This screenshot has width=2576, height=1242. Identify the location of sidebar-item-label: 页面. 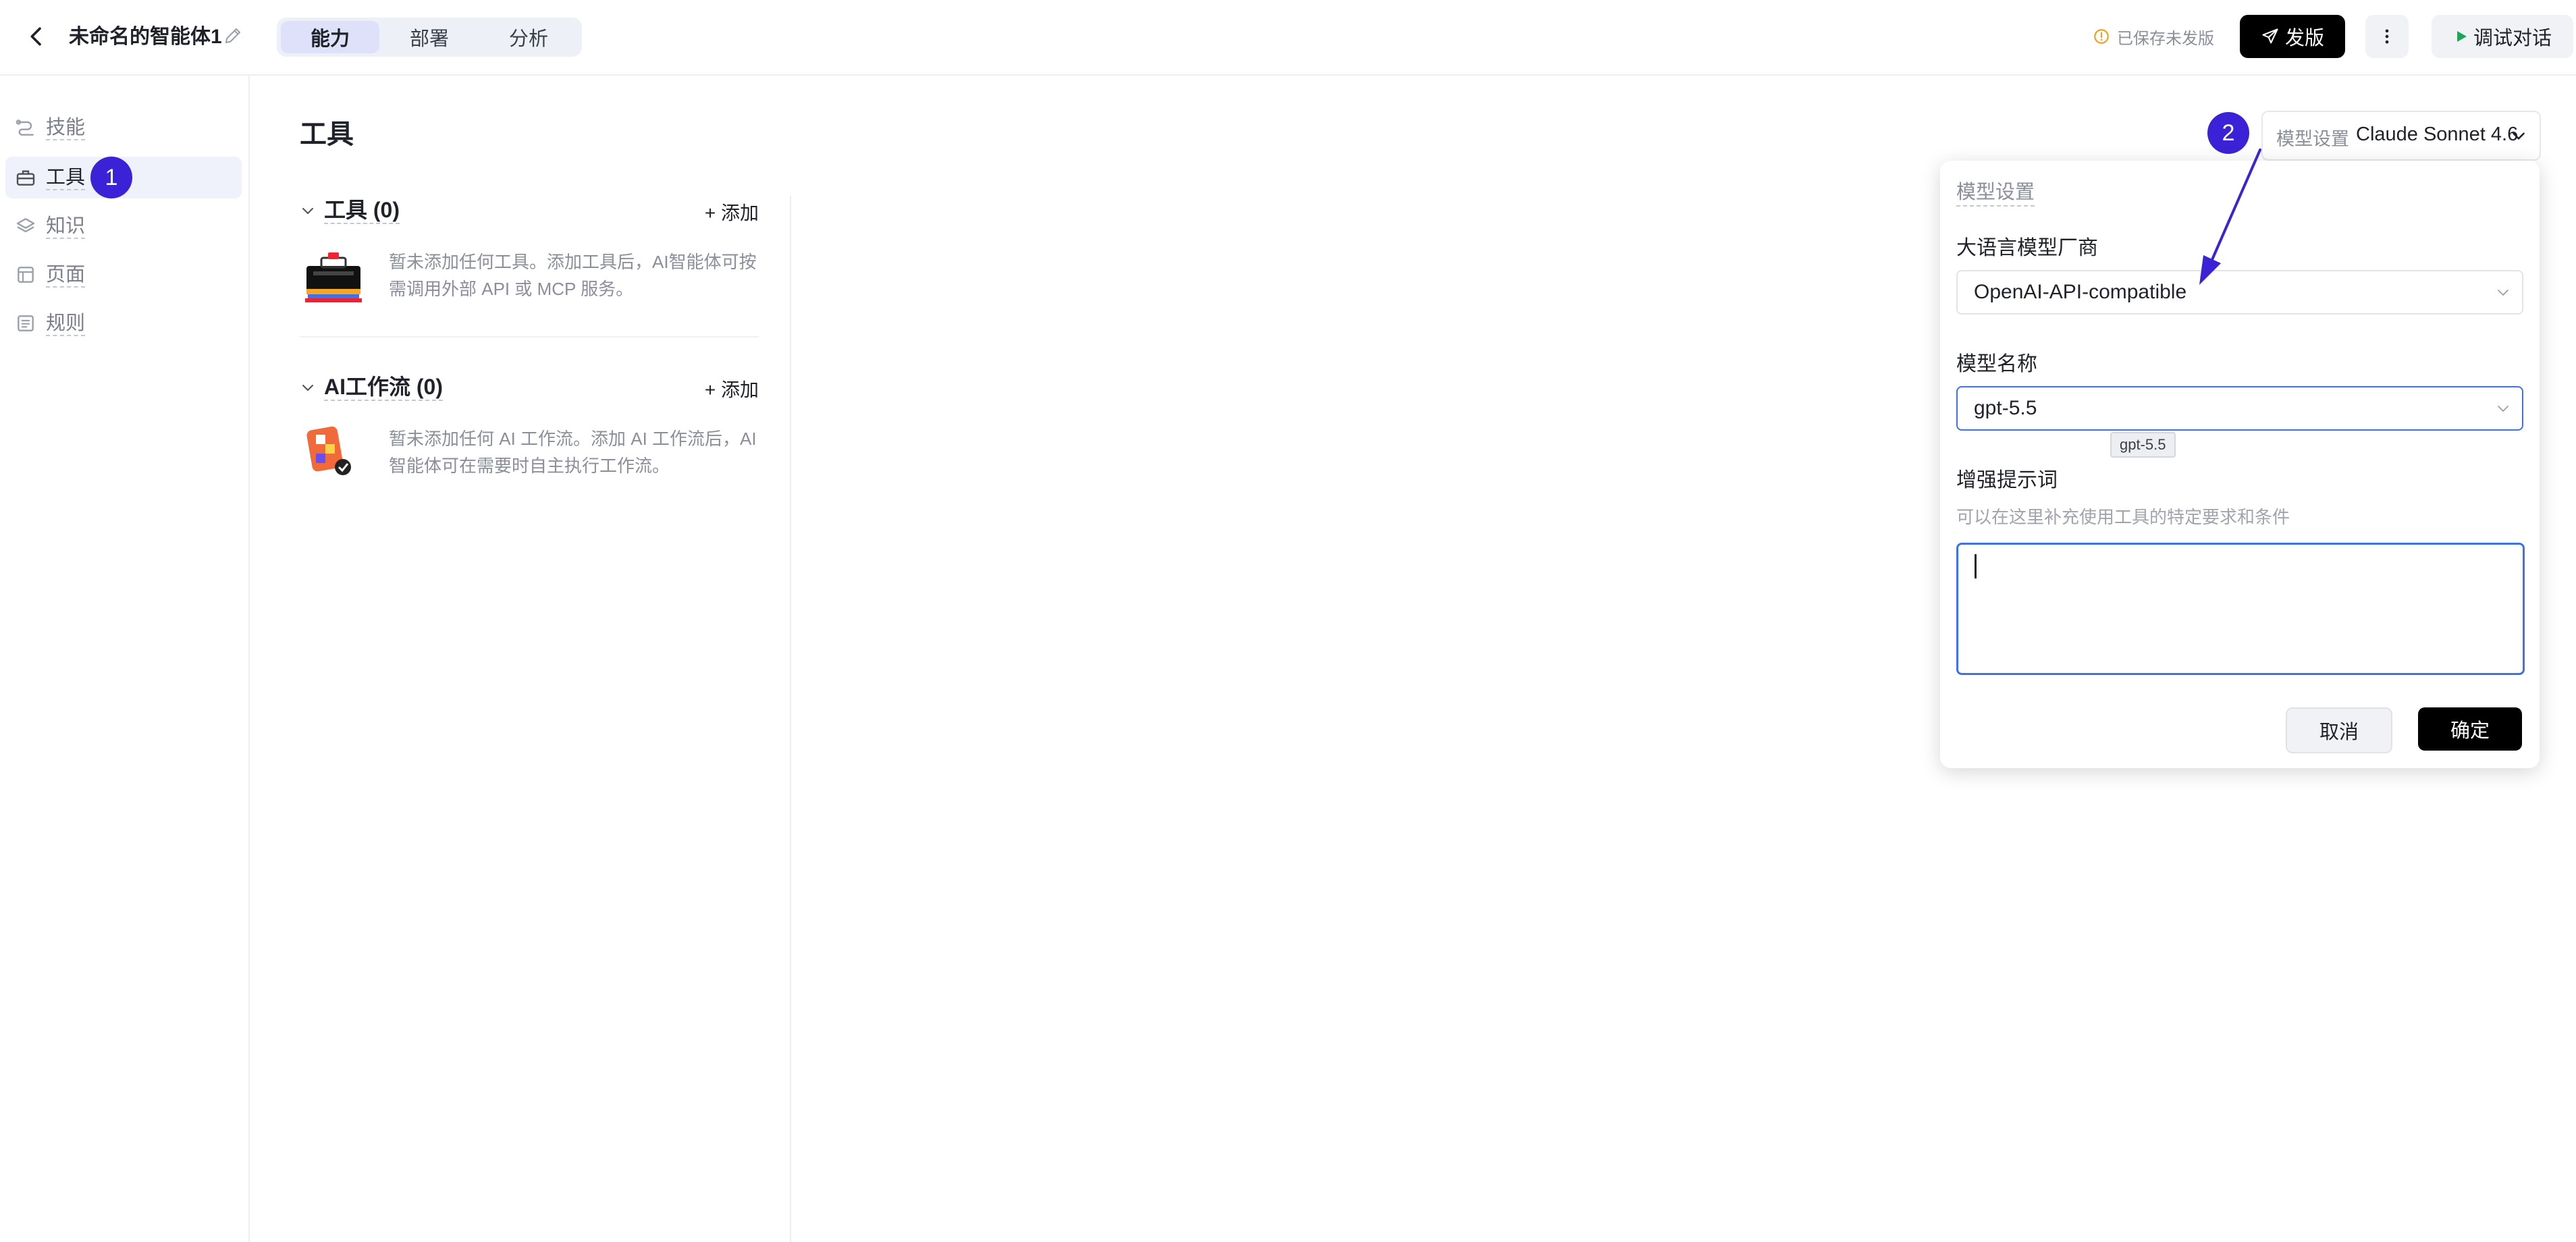
(66, 275).